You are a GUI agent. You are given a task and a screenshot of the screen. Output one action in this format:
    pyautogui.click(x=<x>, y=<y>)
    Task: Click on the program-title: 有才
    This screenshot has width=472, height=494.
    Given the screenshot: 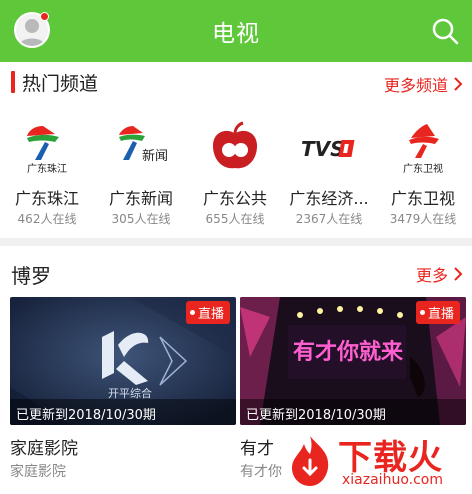 What is the action you would take?
    pyautogui.click(x=257, y=446)
    